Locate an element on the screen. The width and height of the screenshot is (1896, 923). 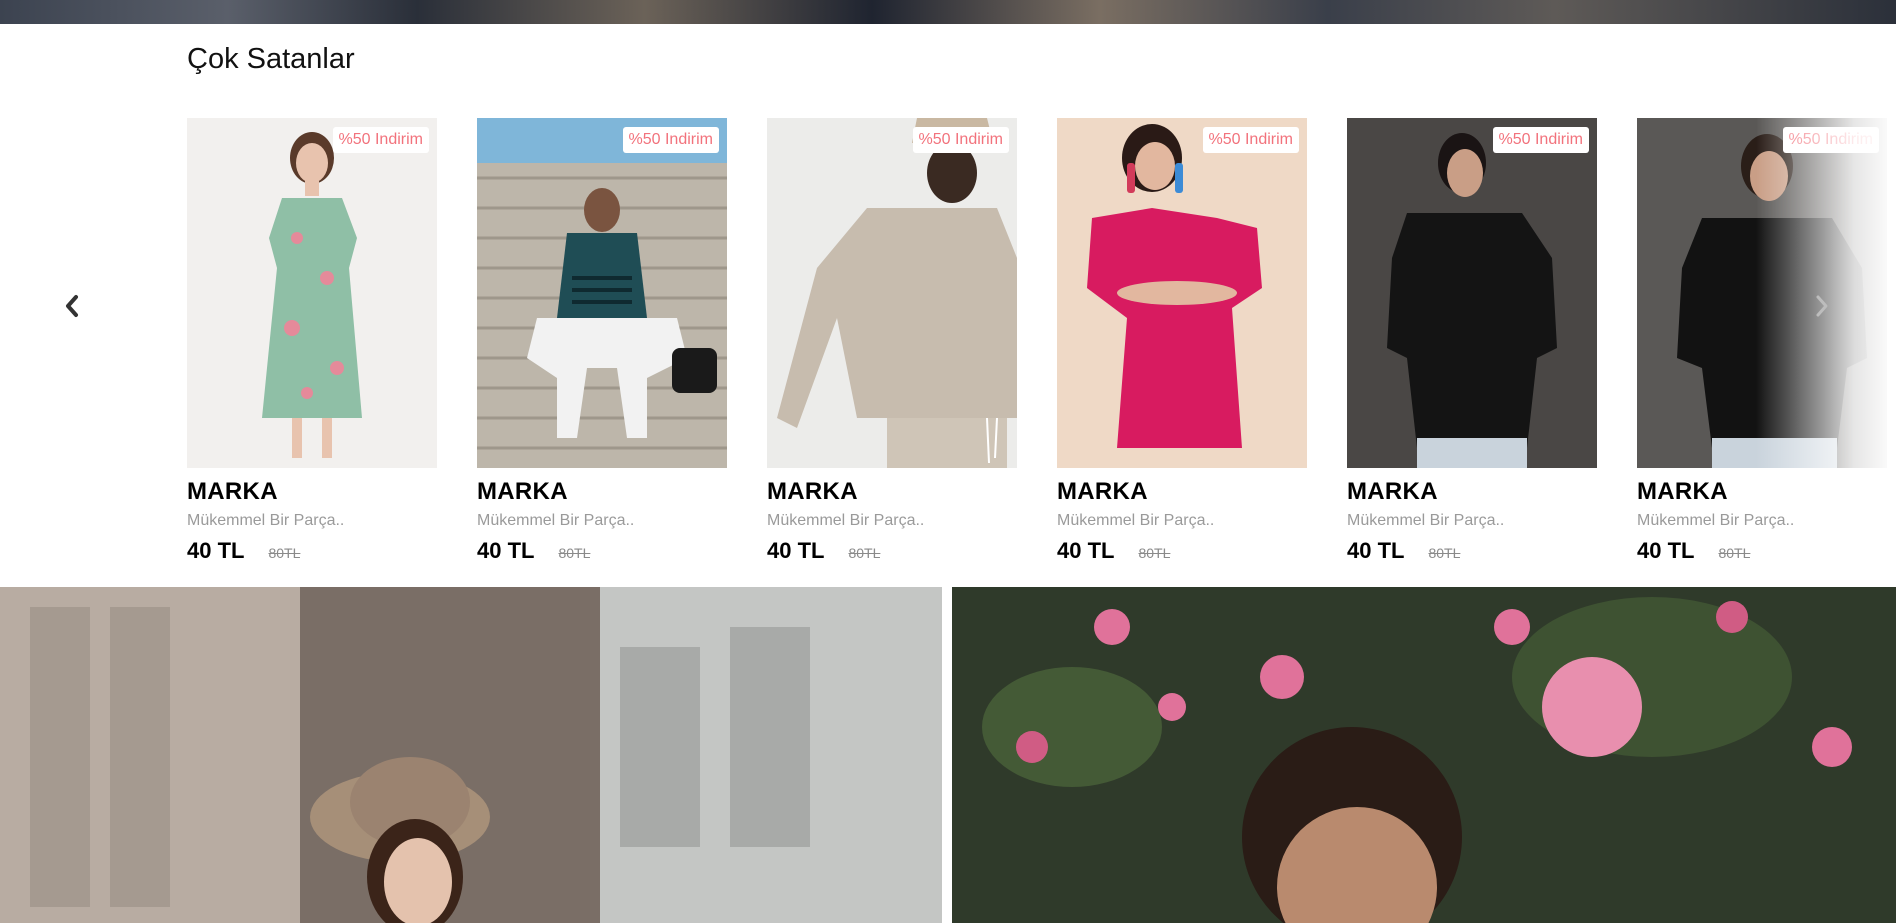
woman-pink-dress-photo is located at coordinates (1182, 293).